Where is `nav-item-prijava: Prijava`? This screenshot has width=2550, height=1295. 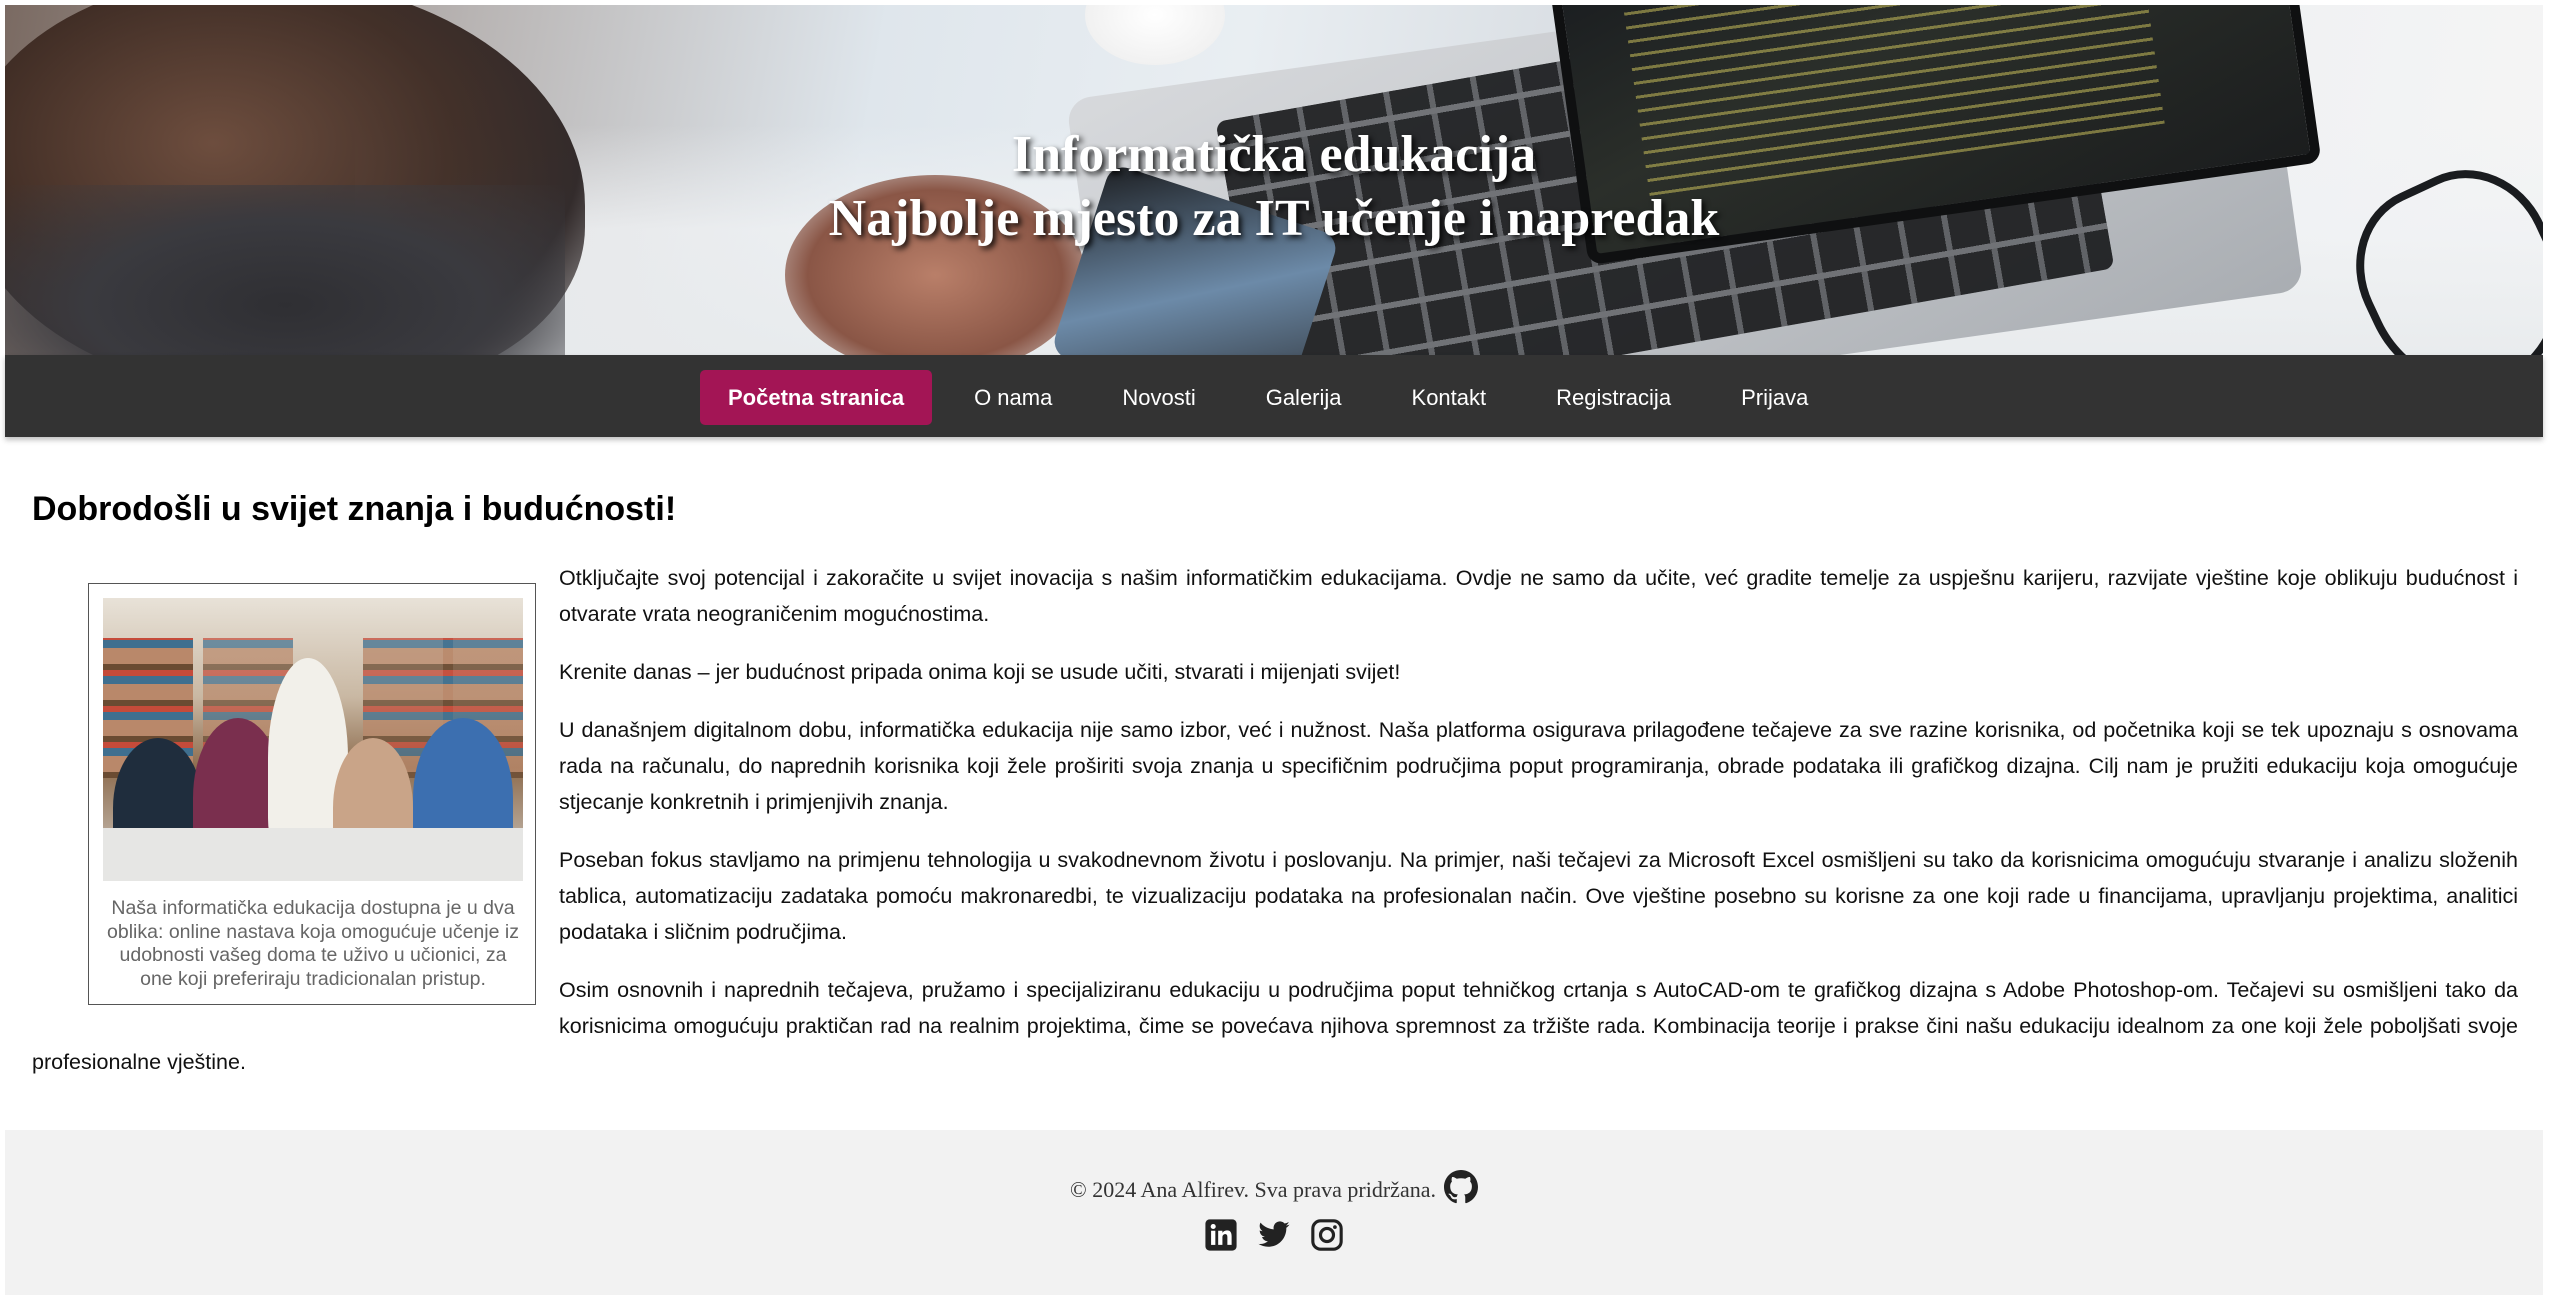 nav-item-prijava: Prijava is located at coordinates (1774, 397).